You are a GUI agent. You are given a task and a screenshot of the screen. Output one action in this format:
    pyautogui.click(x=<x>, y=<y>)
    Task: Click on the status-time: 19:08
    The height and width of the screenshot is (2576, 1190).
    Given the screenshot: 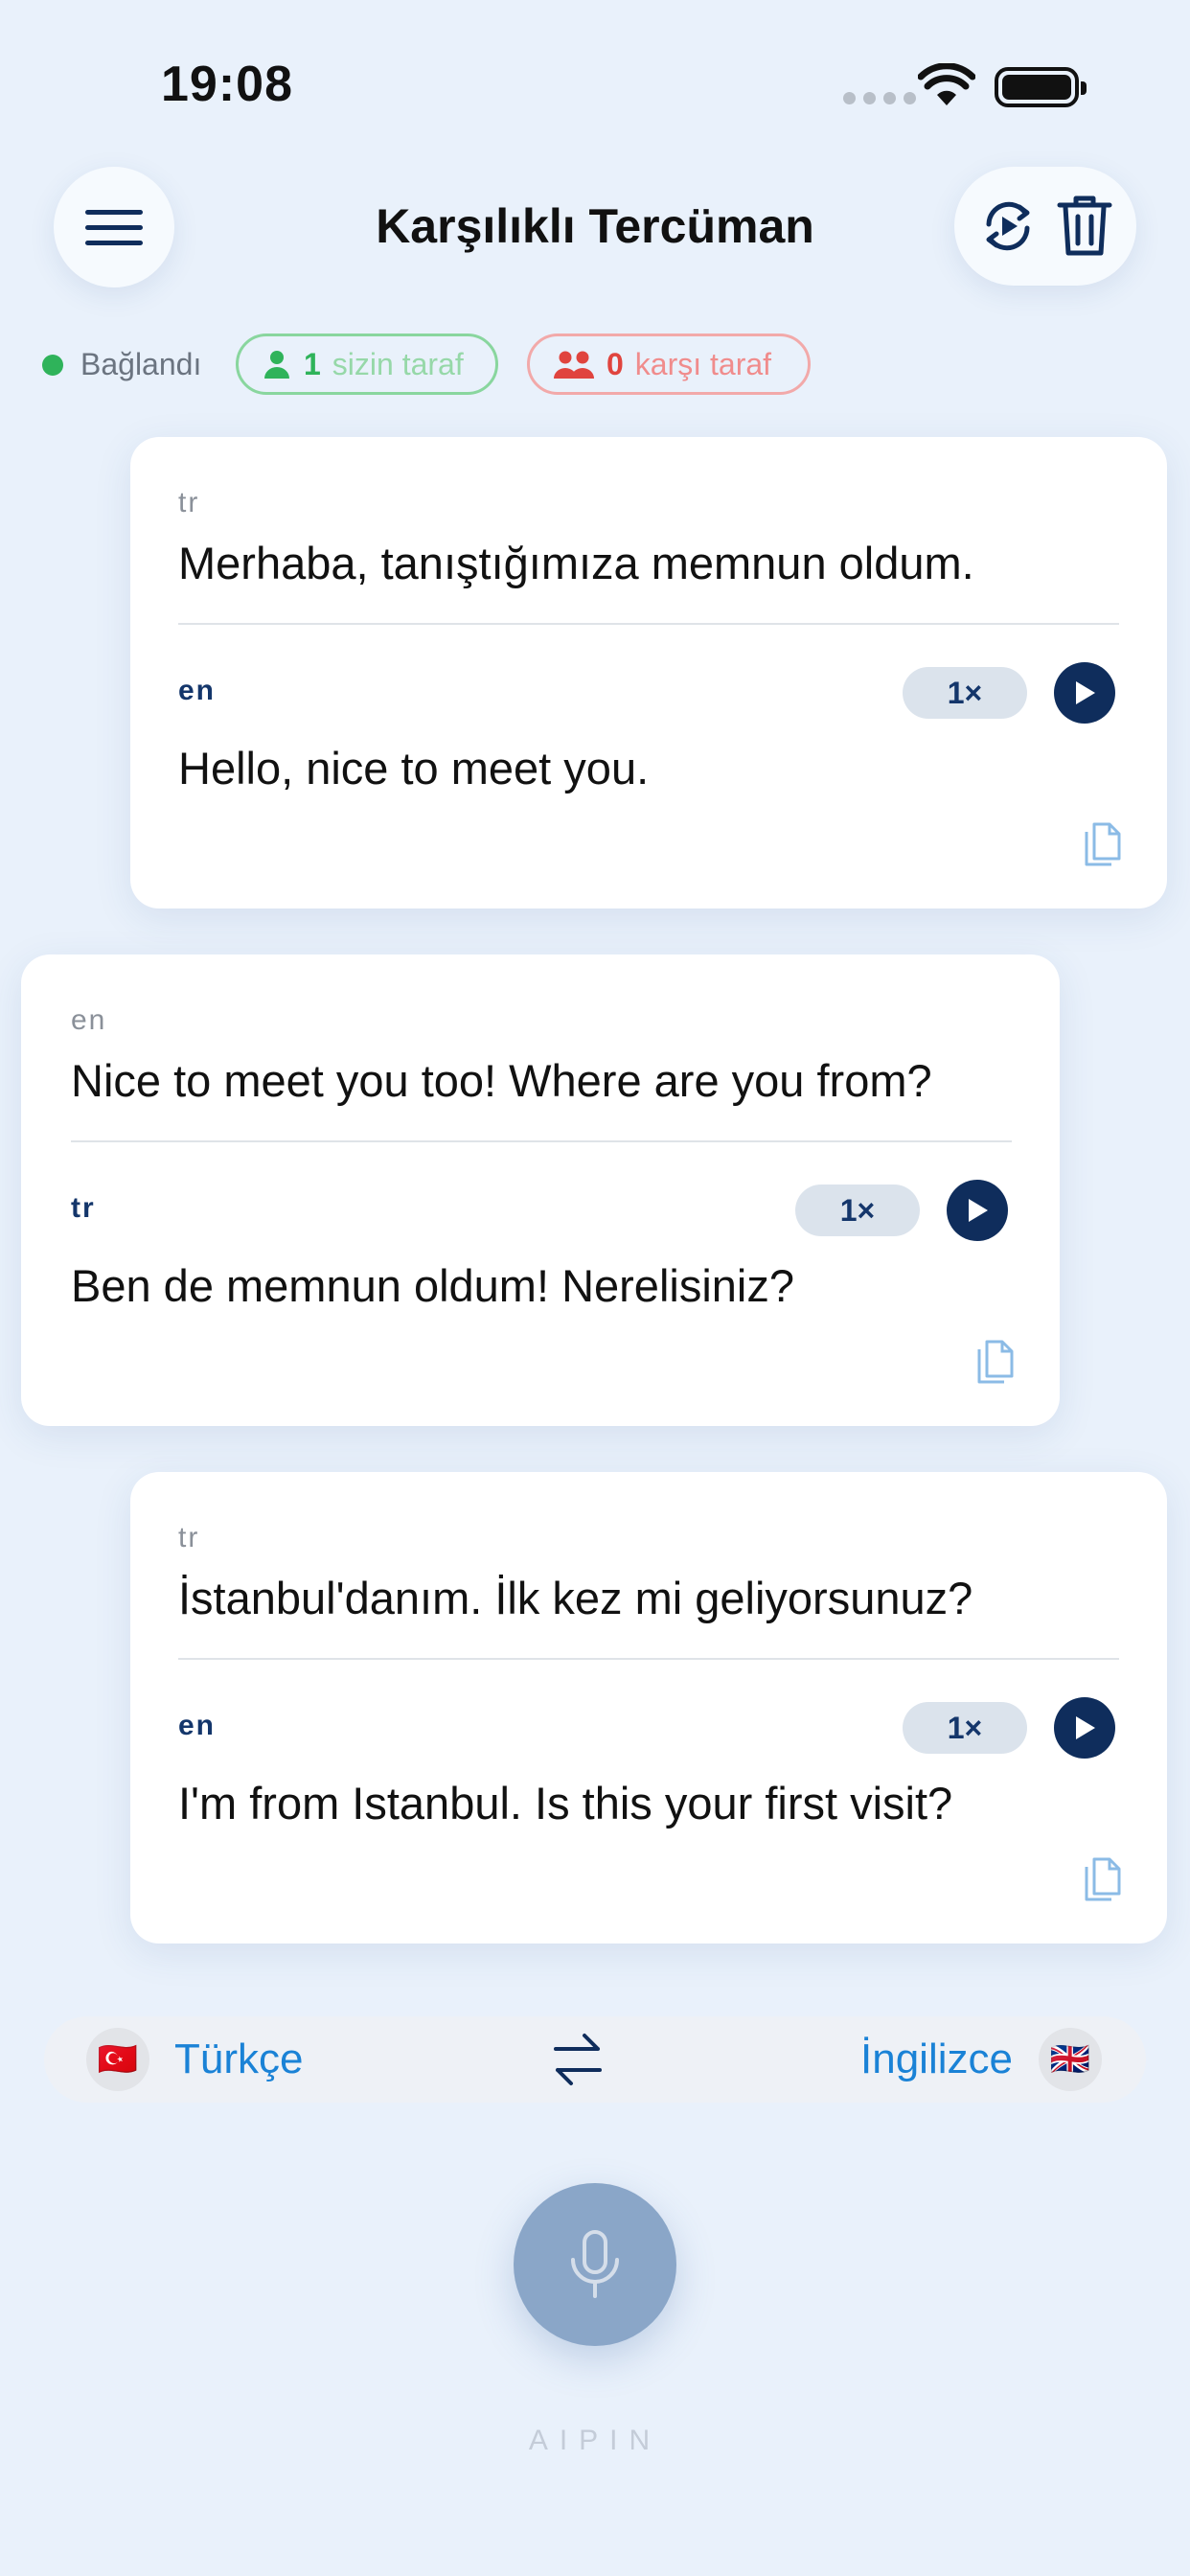 What is the action you would take?
    pyautogui.click(x=227, y=85)
    